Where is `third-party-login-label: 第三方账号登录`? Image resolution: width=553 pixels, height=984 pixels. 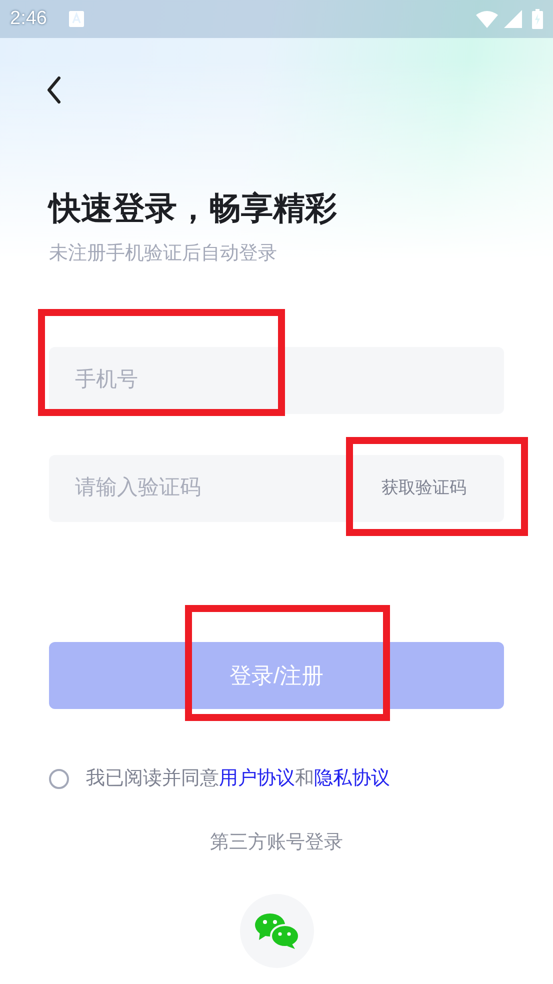 third-party-login-label: 第三方账号登录 is located at coordinates (276, 843).